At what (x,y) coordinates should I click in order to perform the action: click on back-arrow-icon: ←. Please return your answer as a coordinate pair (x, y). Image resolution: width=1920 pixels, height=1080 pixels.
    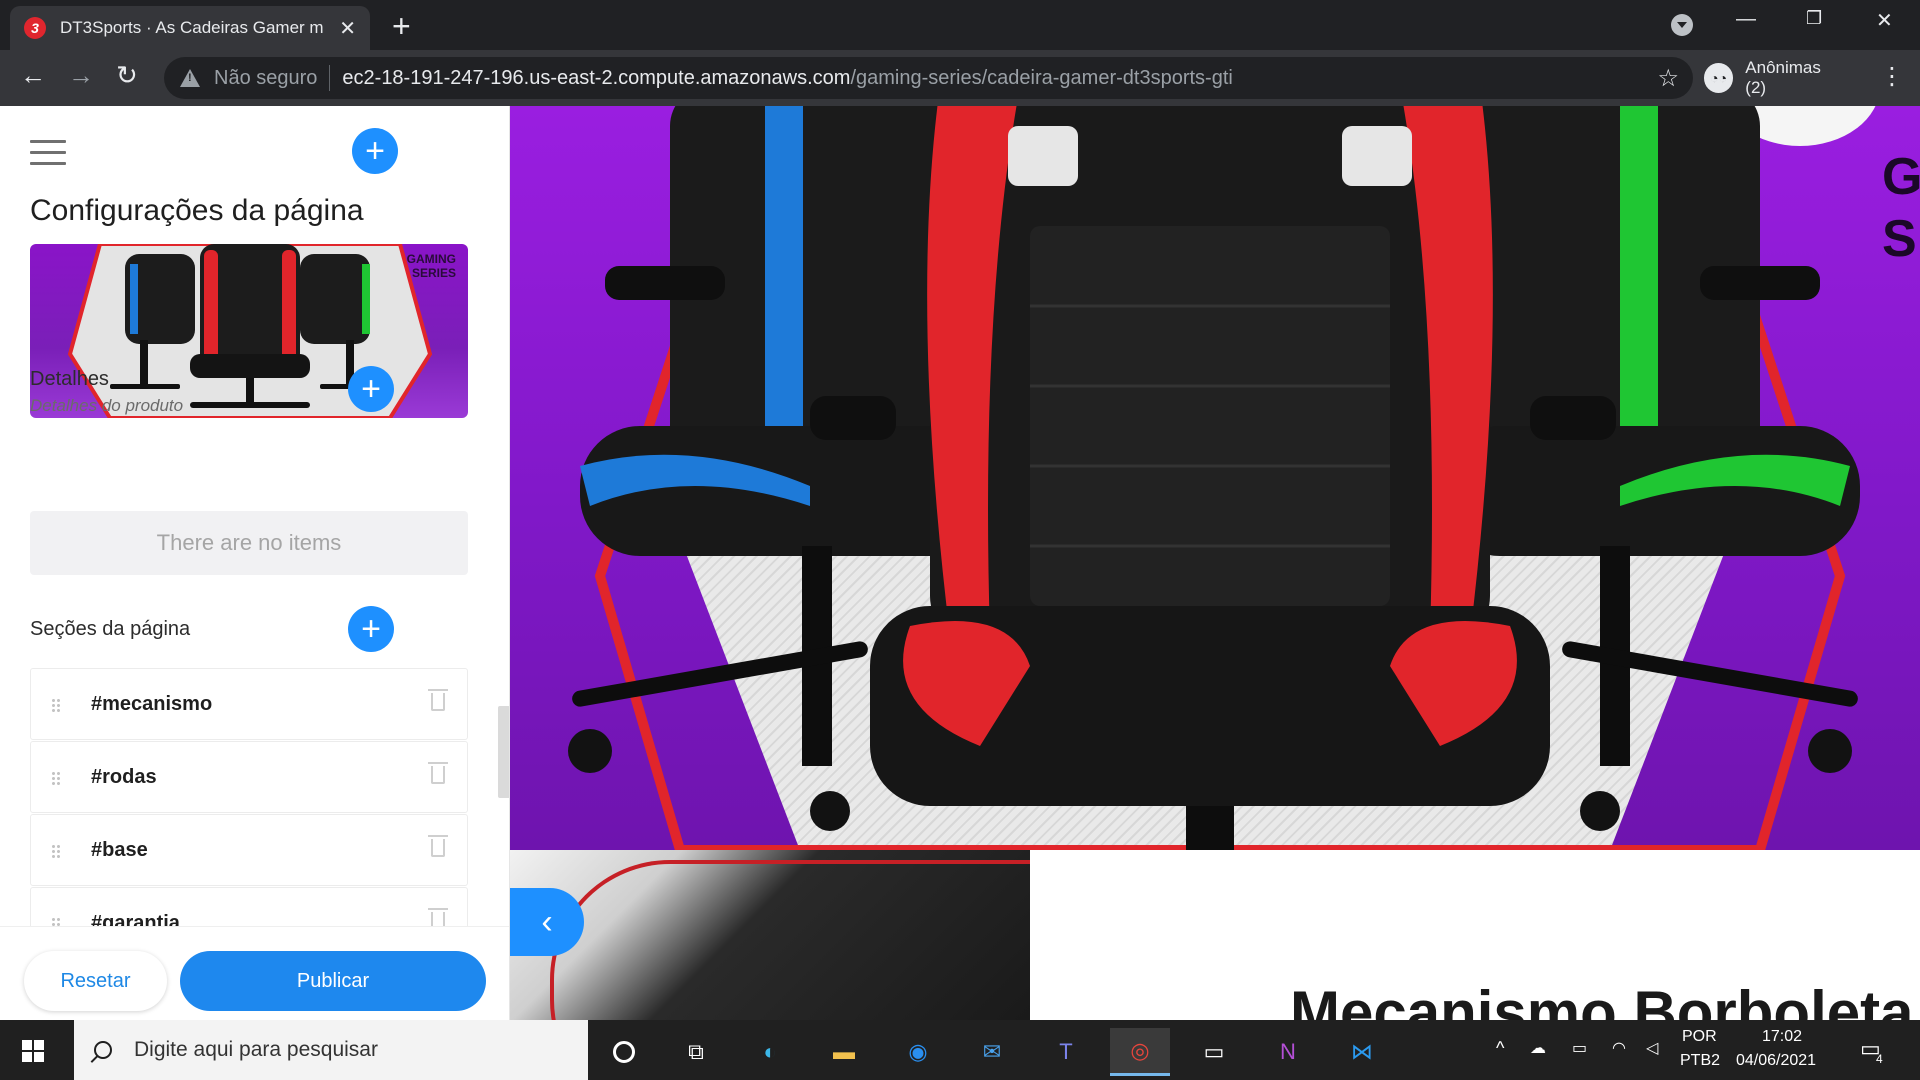
    Looking at the image, I should click on (33, 75).